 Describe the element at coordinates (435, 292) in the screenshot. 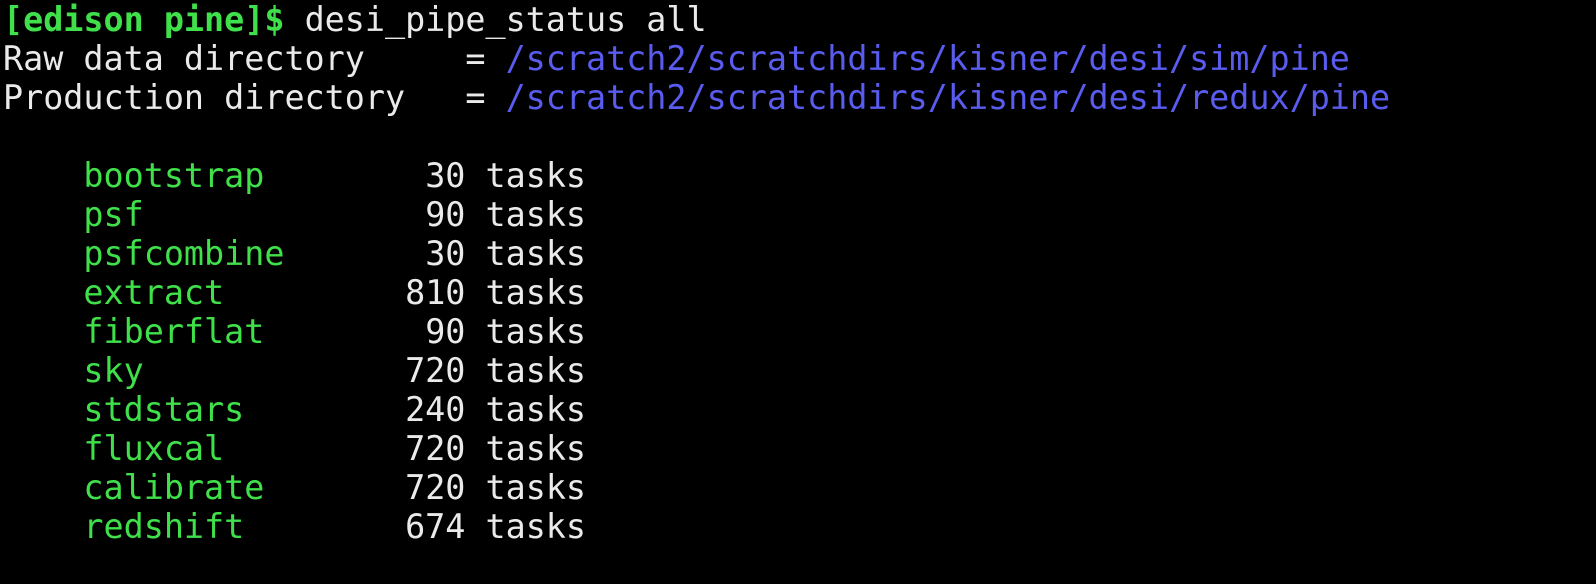

I see `stage-task-count: 810` at that location.